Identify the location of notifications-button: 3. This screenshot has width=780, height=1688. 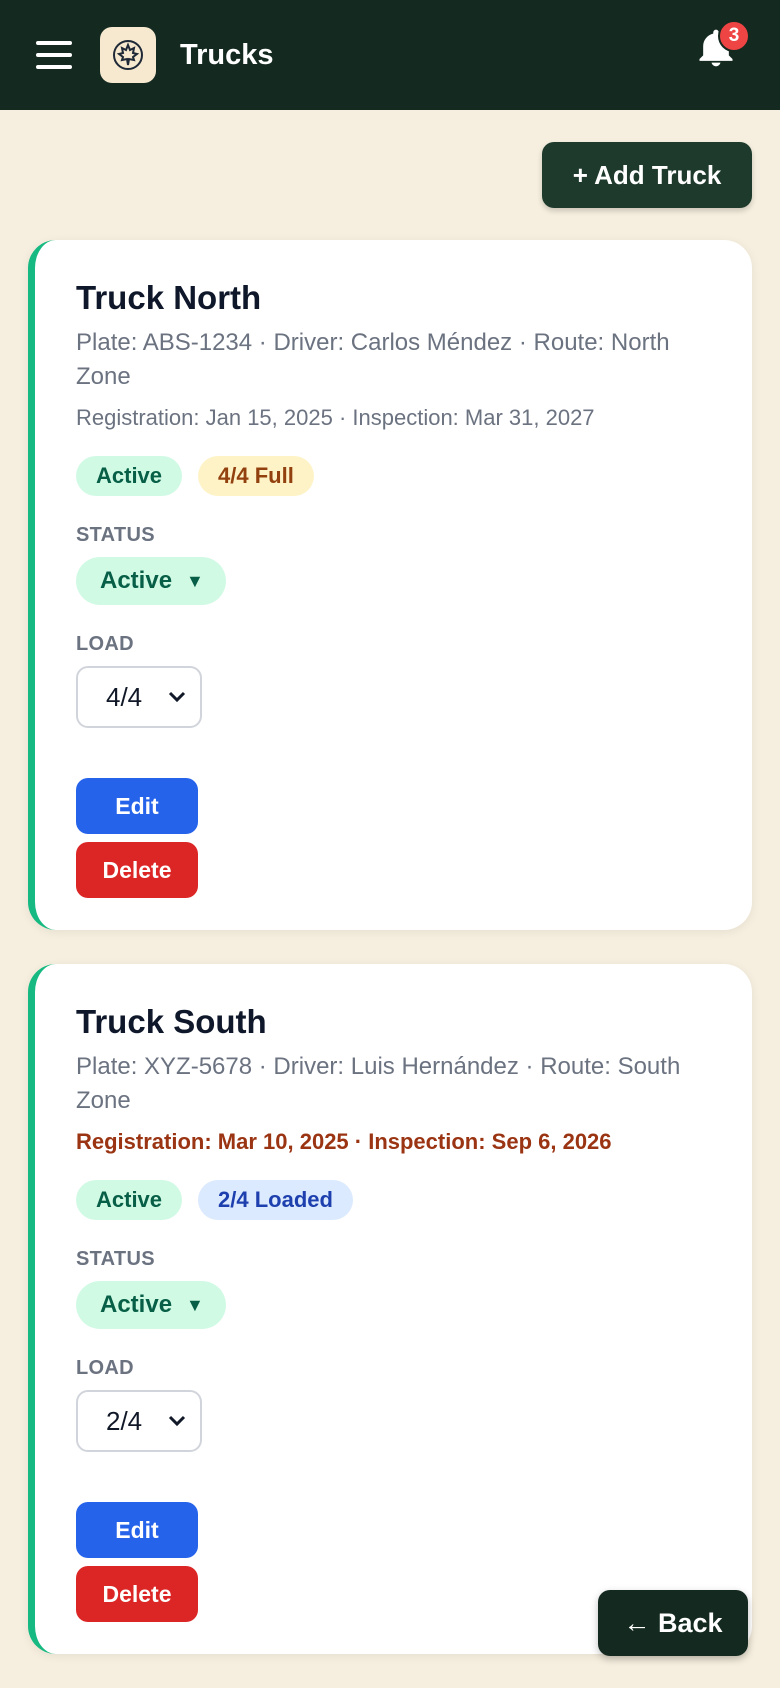
(722, 47).